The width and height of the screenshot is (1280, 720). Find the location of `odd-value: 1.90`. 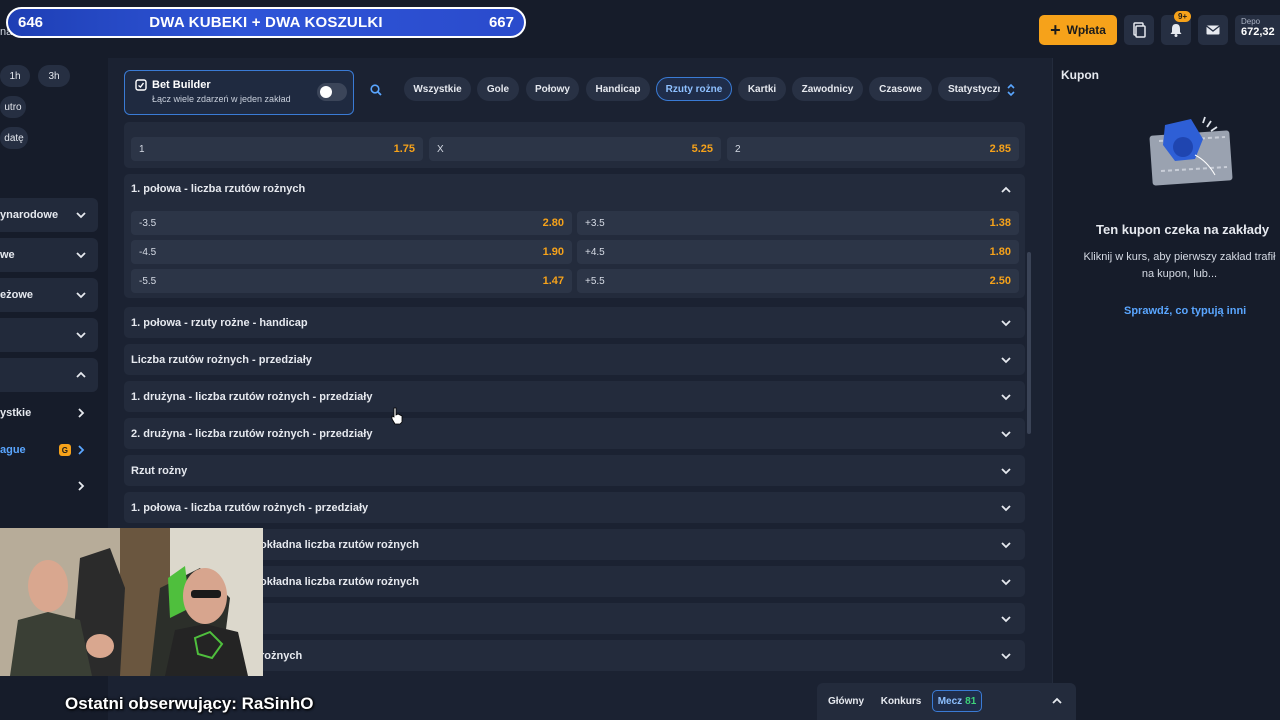

odd-value: 1.90 is located at coordinates (553, 252).